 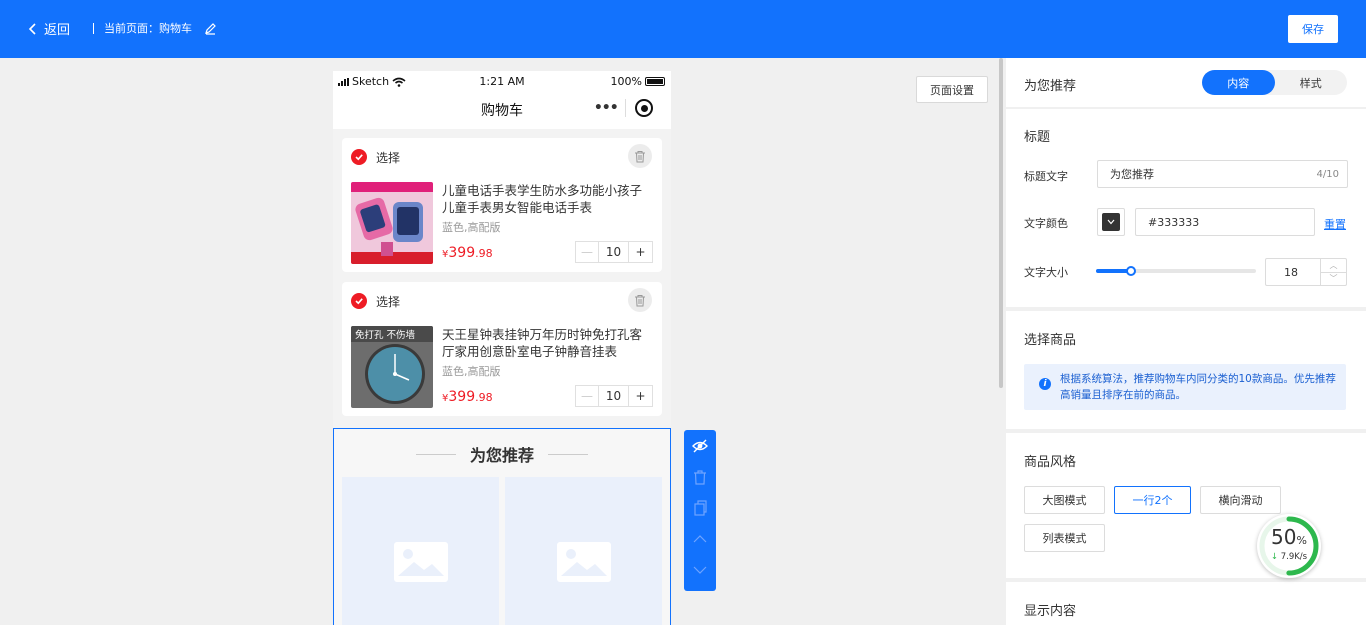 I want to click on move-up-button, so click(x=700, y=538).